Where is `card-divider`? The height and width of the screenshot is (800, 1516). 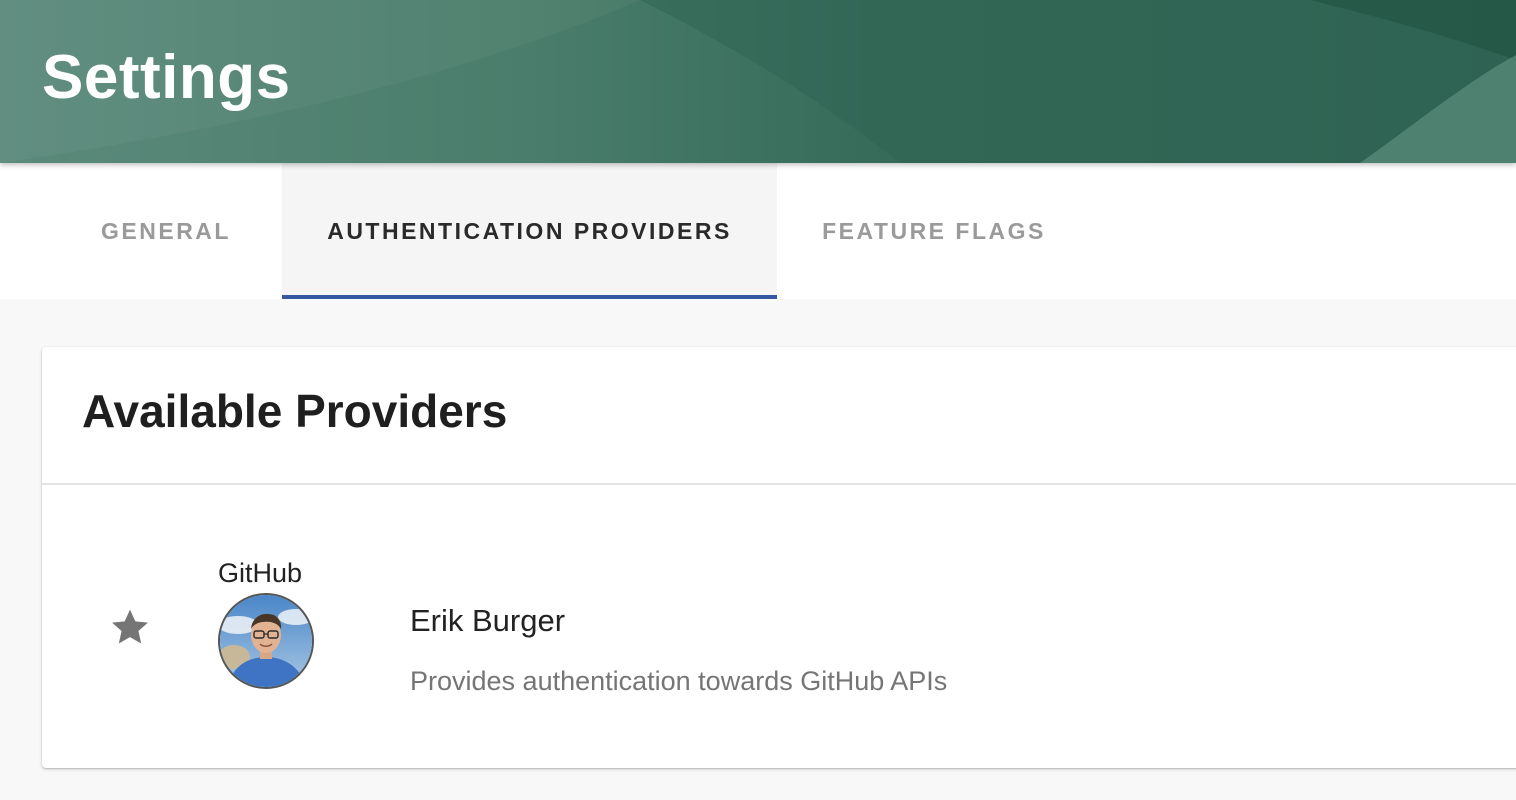
card-divider is located at coordinates (779, 484).